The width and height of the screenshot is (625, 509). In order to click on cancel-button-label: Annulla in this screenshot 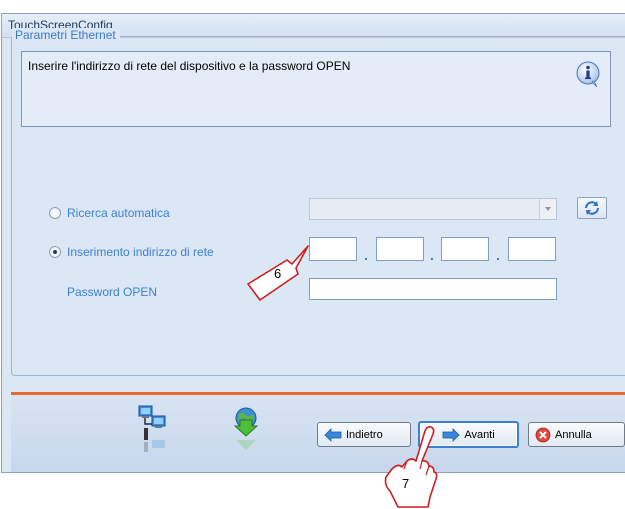, I will do `click(573, 434)`.